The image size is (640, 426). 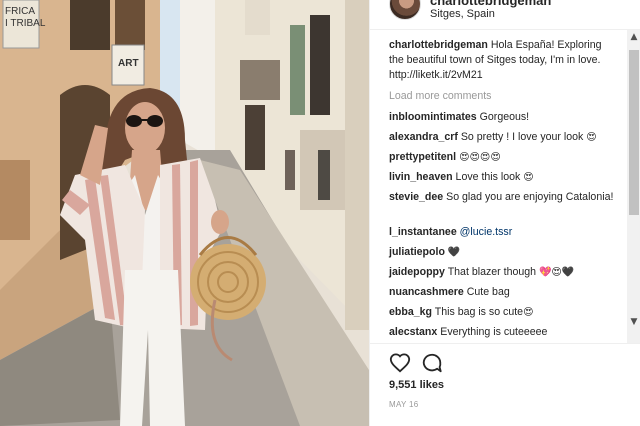 What do you see at coordinates (416, 197) in the screenshot?
I see `comment-username: stevie_dee` at bounding box center [416, 197].